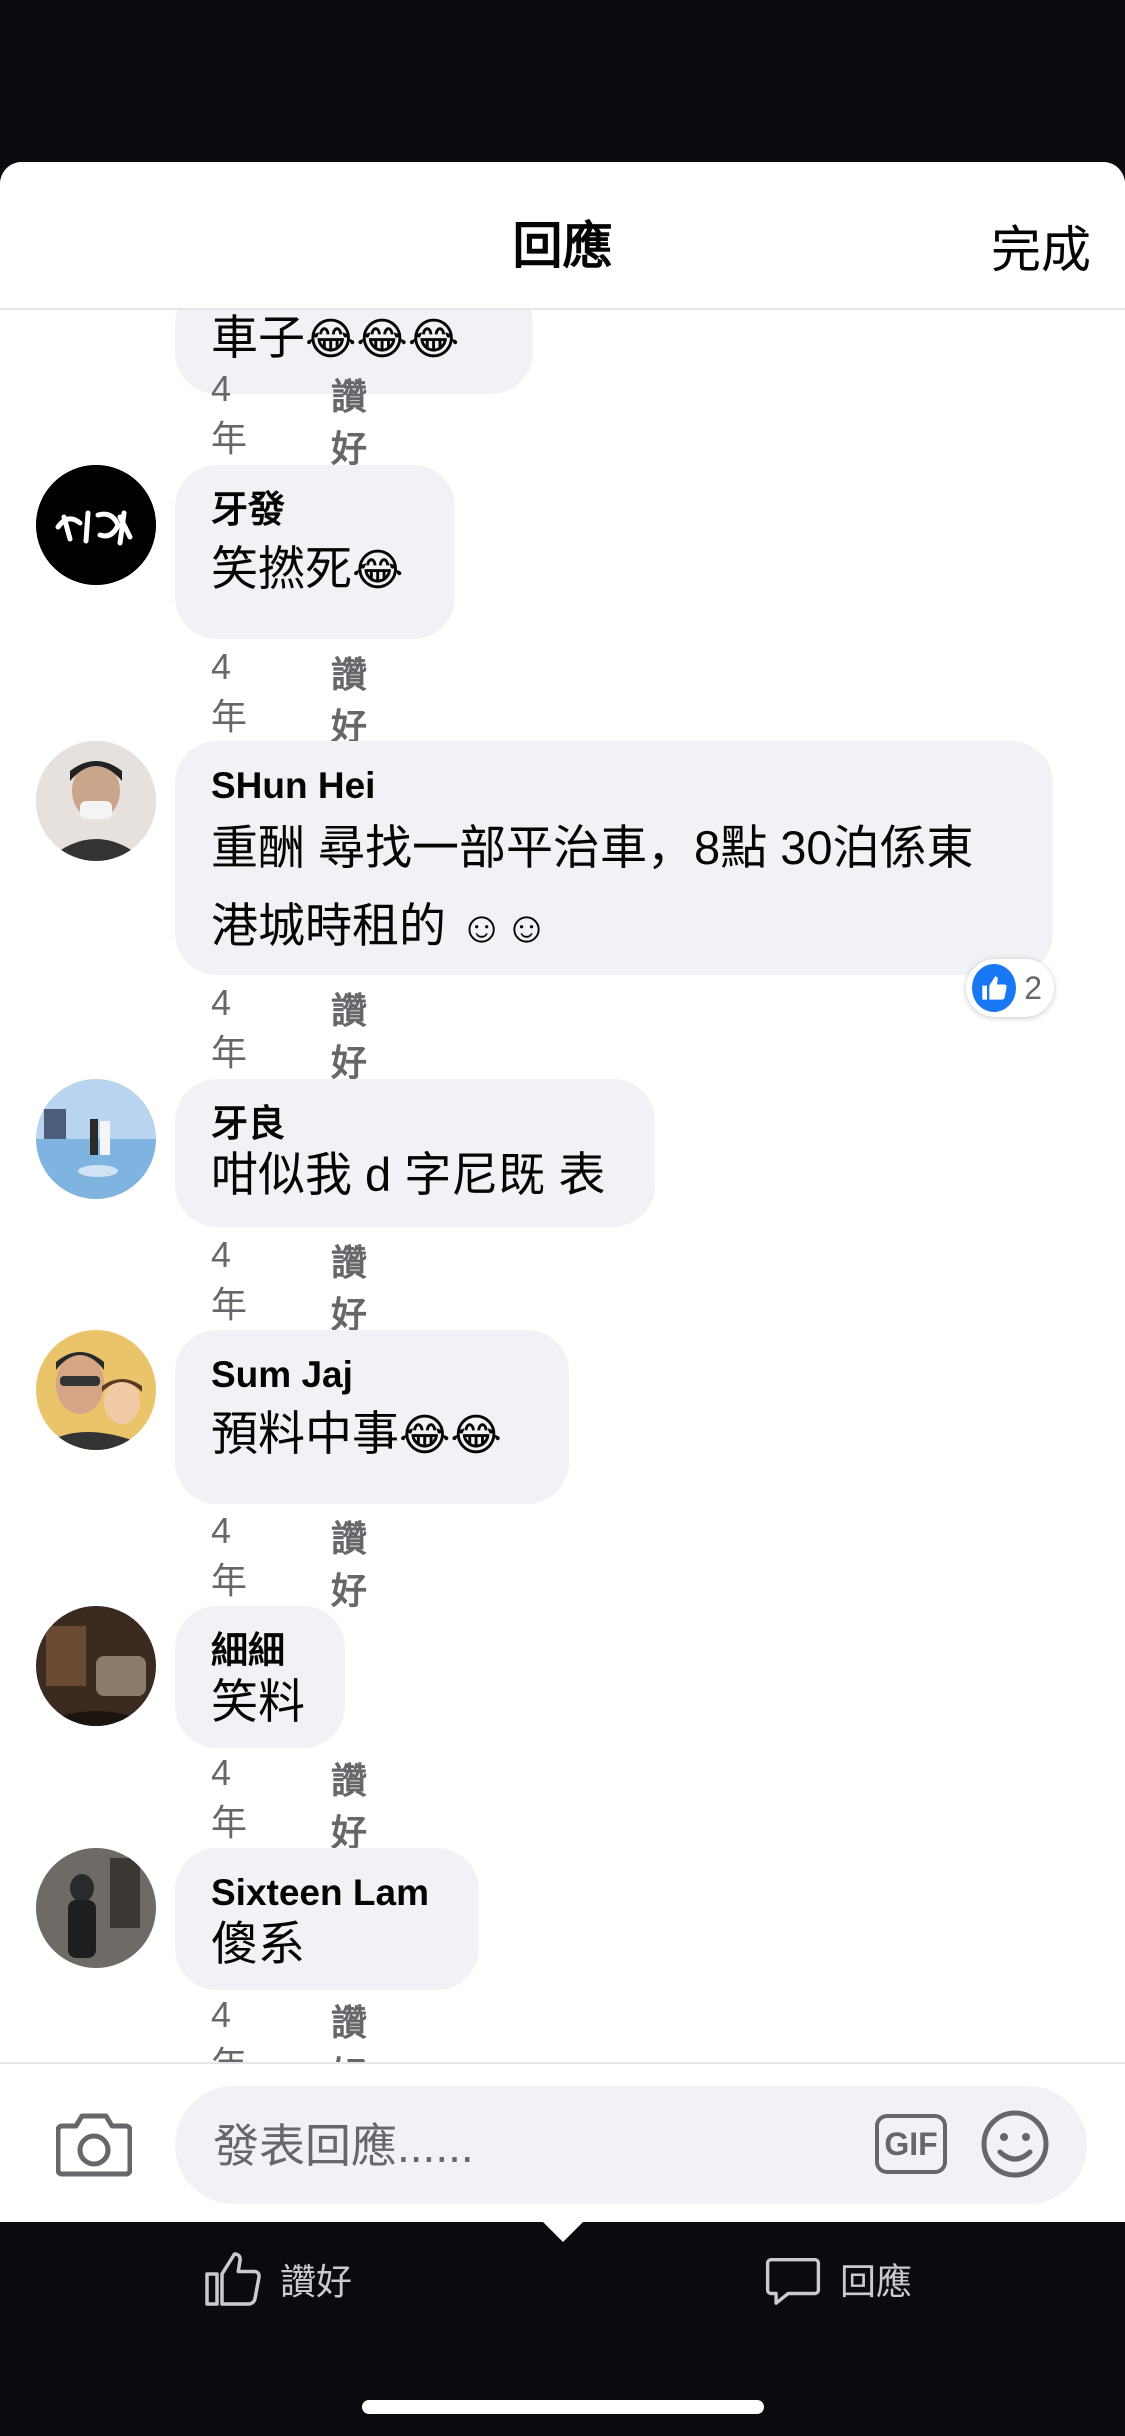 This screenshot has height=2436, width=1125. What do you see at coordinates (563, 2407) in the screenshot?
I see `home-indicator` at bounding box center [563, 2407].